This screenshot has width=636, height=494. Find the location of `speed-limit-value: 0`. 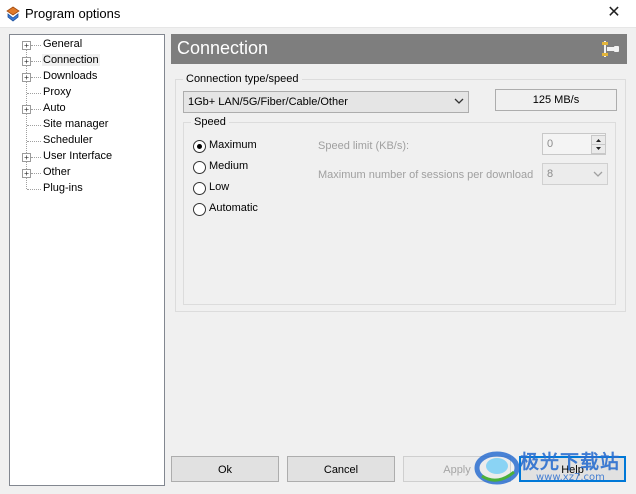

speed-limit-value: 0 is located at coordinates (550, 144).